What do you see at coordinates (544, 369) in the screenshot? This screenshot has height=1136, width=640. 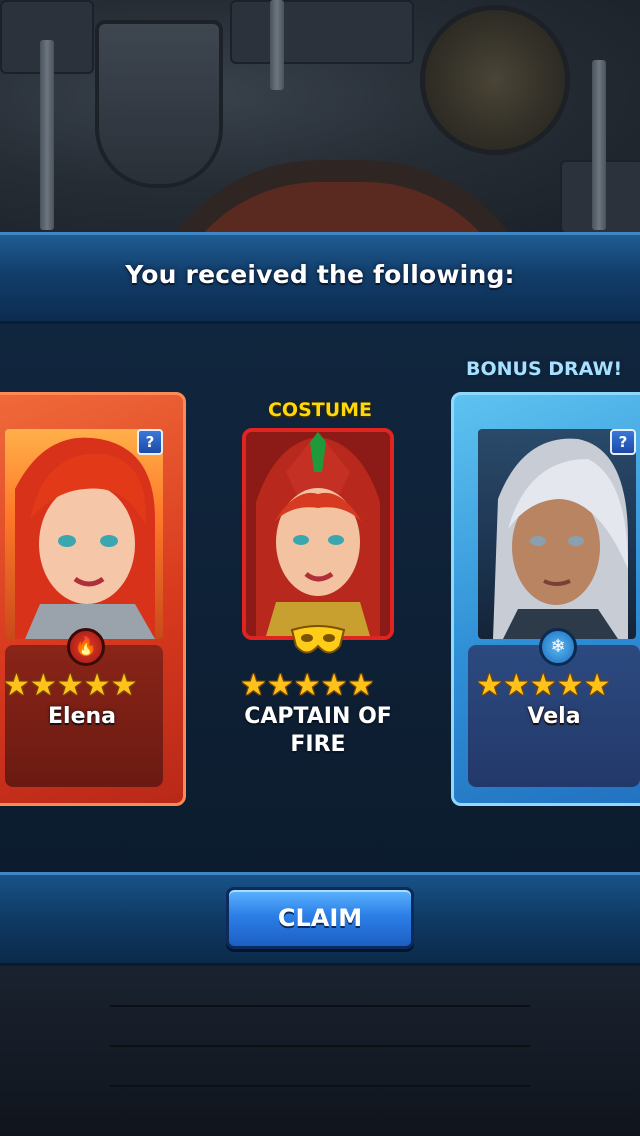 I see `bonus-draw-label: BONUS DRAW!` at bounding box center [544, 369].